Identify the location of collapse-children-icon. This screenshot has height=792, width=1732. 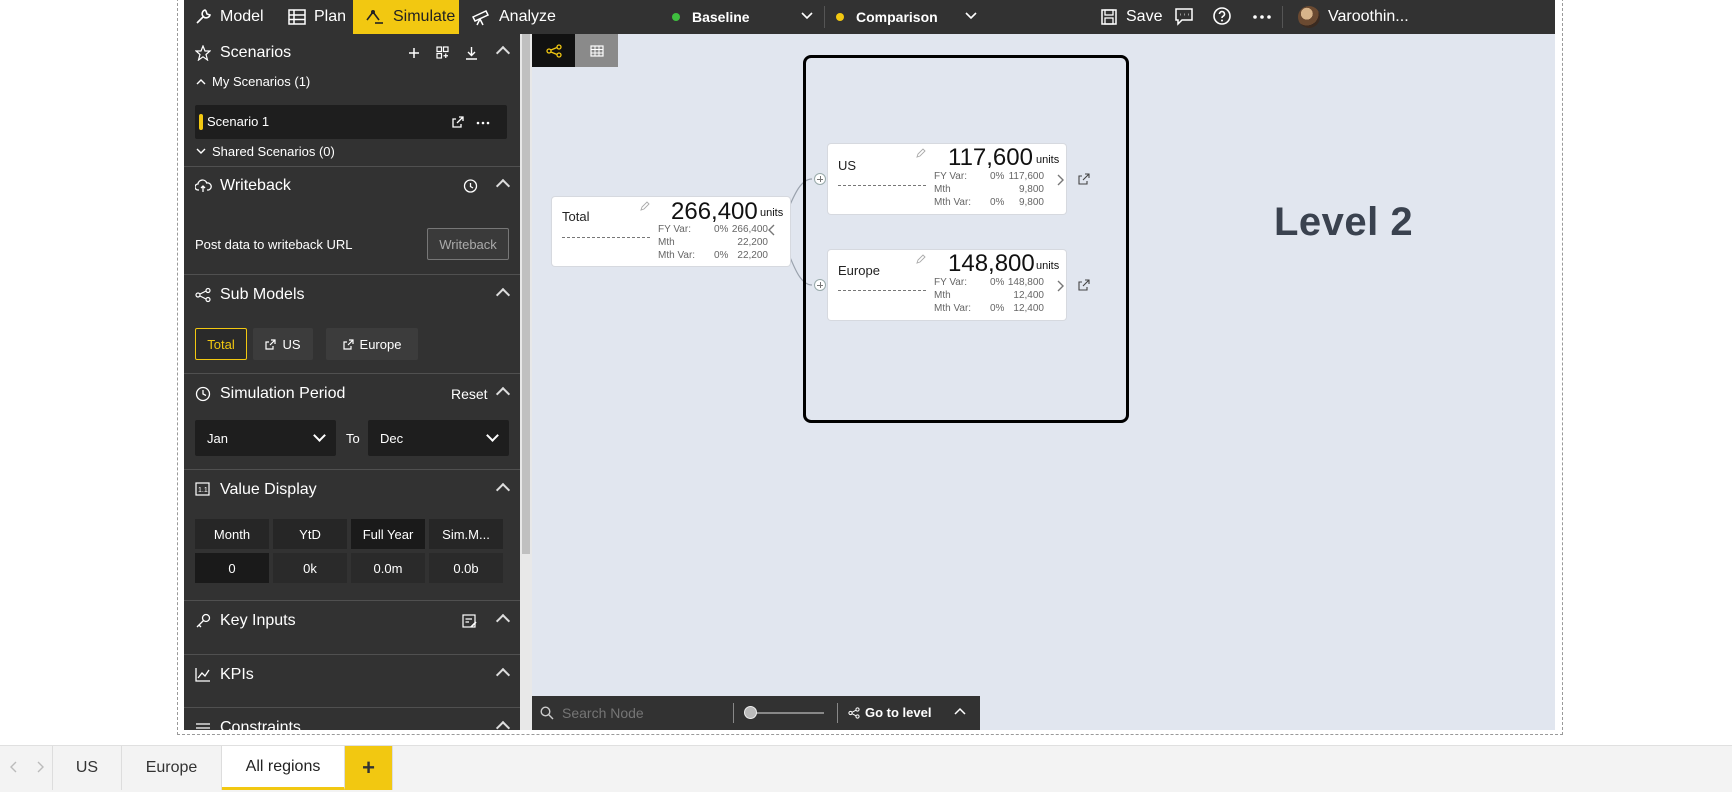
(772, 230).